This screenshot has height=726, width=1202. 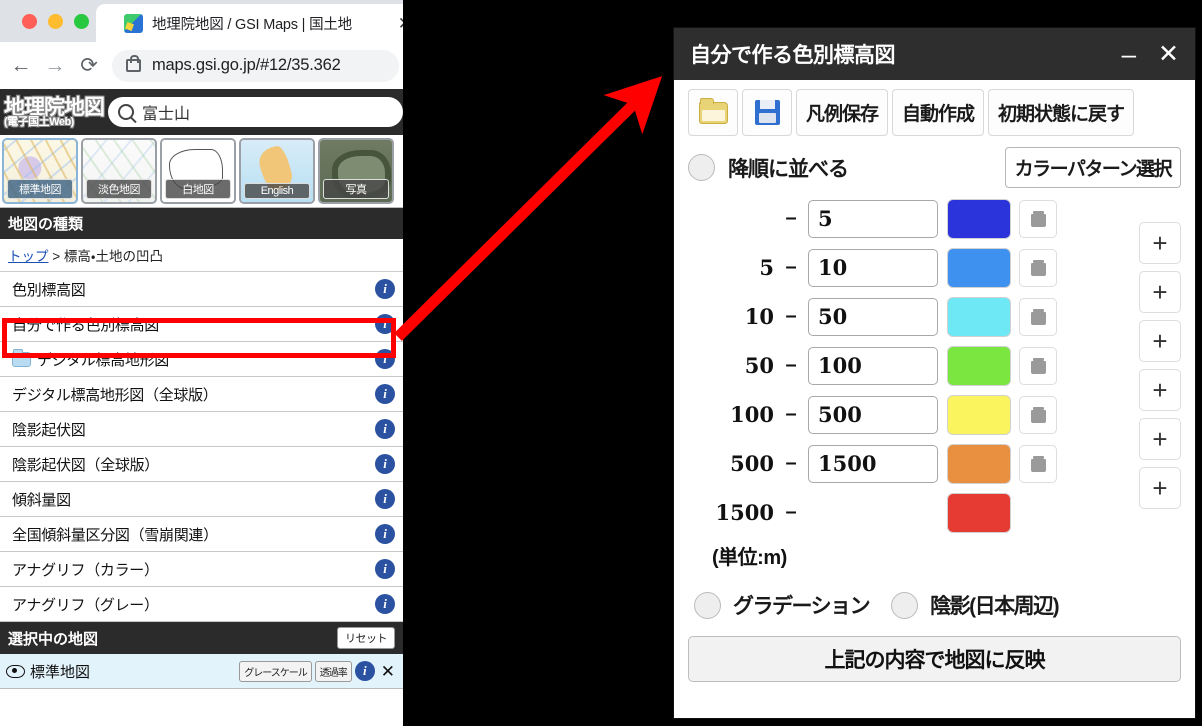 I want to click on map-type-row: アナグリフ（カラー） i, so click(x=201, y=569).